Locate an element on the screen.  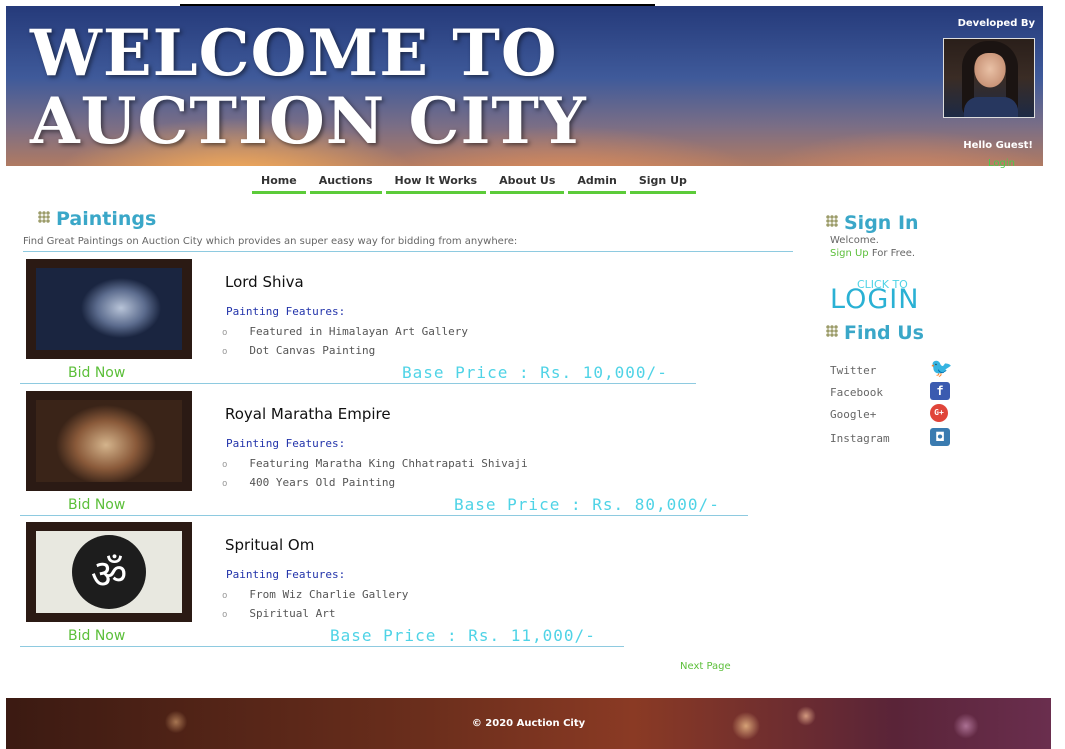
nav-home: Home is located at coordinates (279, 183).